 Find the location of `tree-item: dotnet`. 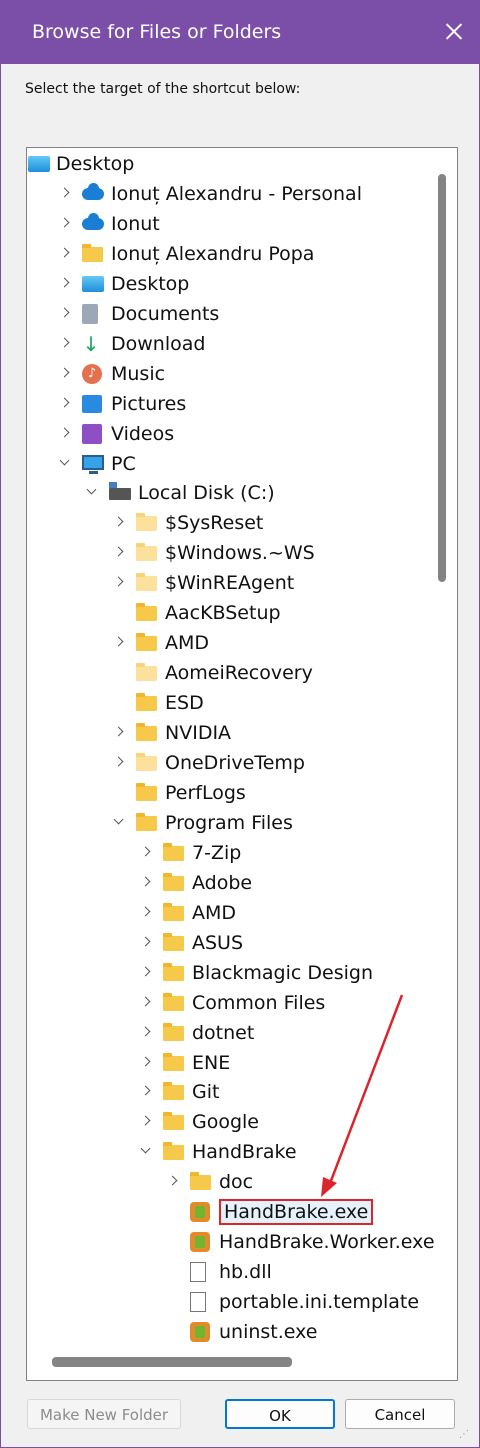

tree-item: dotnet is located at coordinates (242, 1033).